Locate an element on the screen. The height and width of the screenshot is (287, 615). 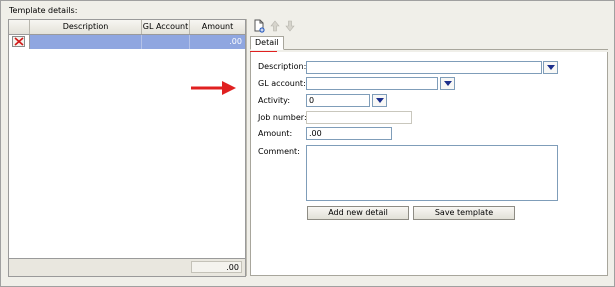
add-new-detail-button: Add new detail is located at coordinates (358, 213).